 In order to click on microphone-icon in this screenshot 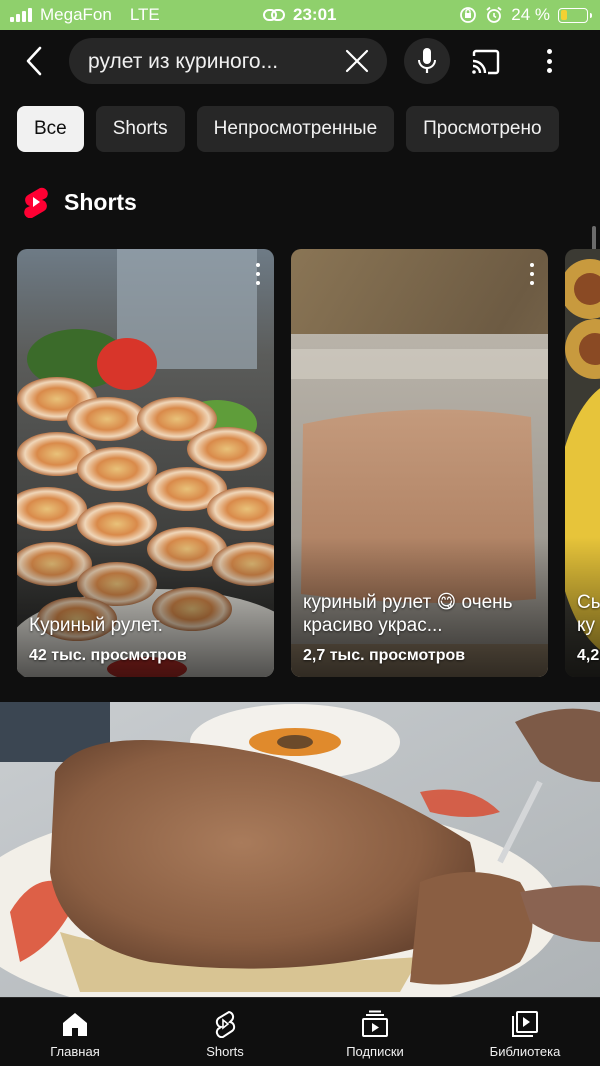, I will do `click(427, 60)`.